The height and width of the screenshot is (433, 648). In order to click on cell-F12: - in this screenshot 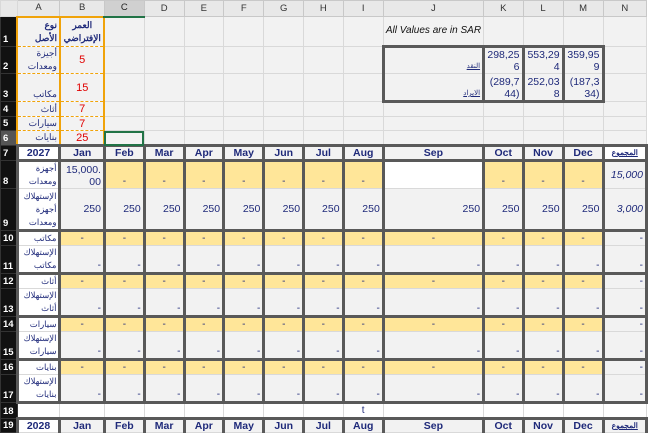, I will do `click(244, 280)`.